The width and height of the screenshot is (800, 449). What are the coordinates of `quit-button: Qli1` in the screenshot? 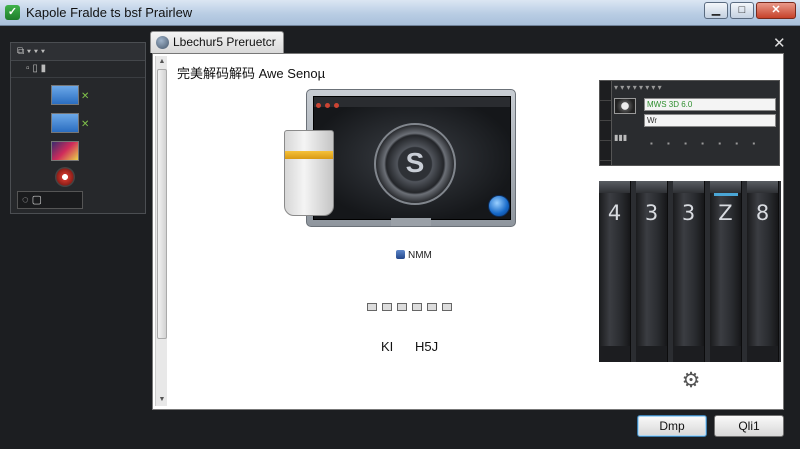 It's located at (749, 426).